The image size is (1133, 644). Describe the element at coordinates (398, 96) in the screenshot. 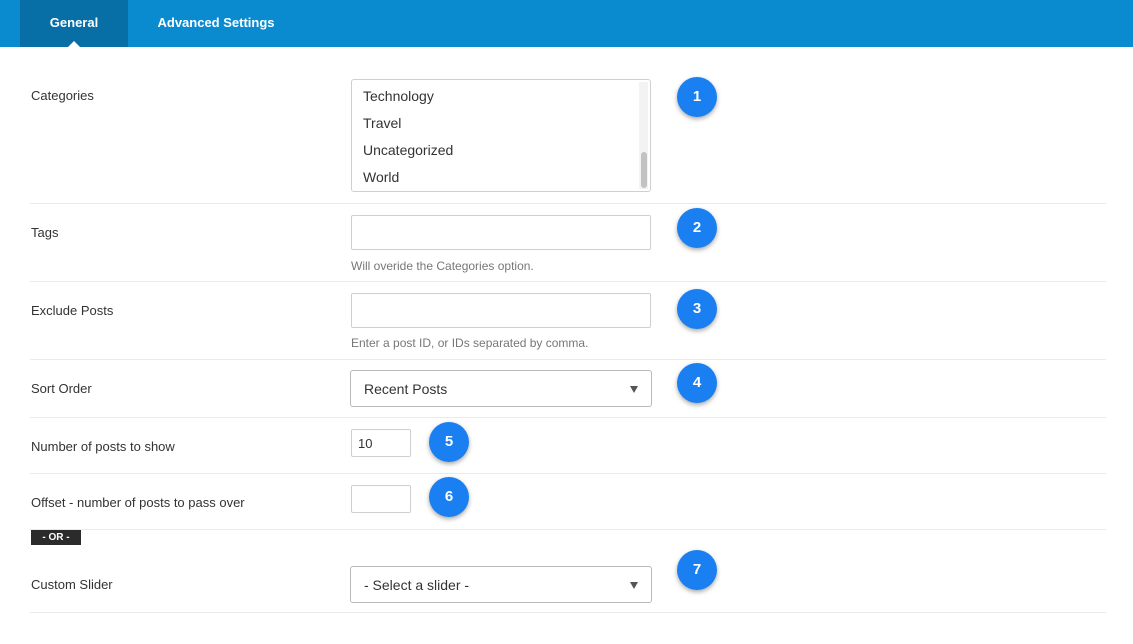

I see `category-option-technology: Technology` at that location.